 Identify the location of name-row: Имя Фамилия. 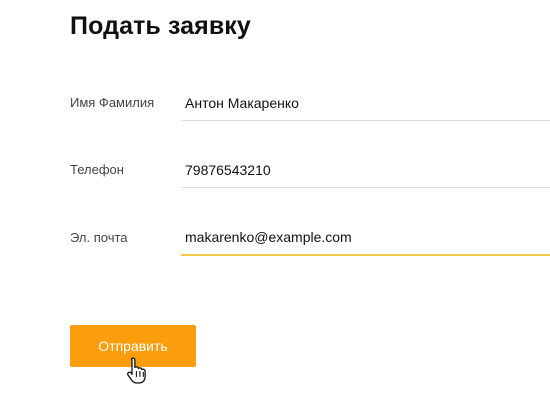
(275, 105).